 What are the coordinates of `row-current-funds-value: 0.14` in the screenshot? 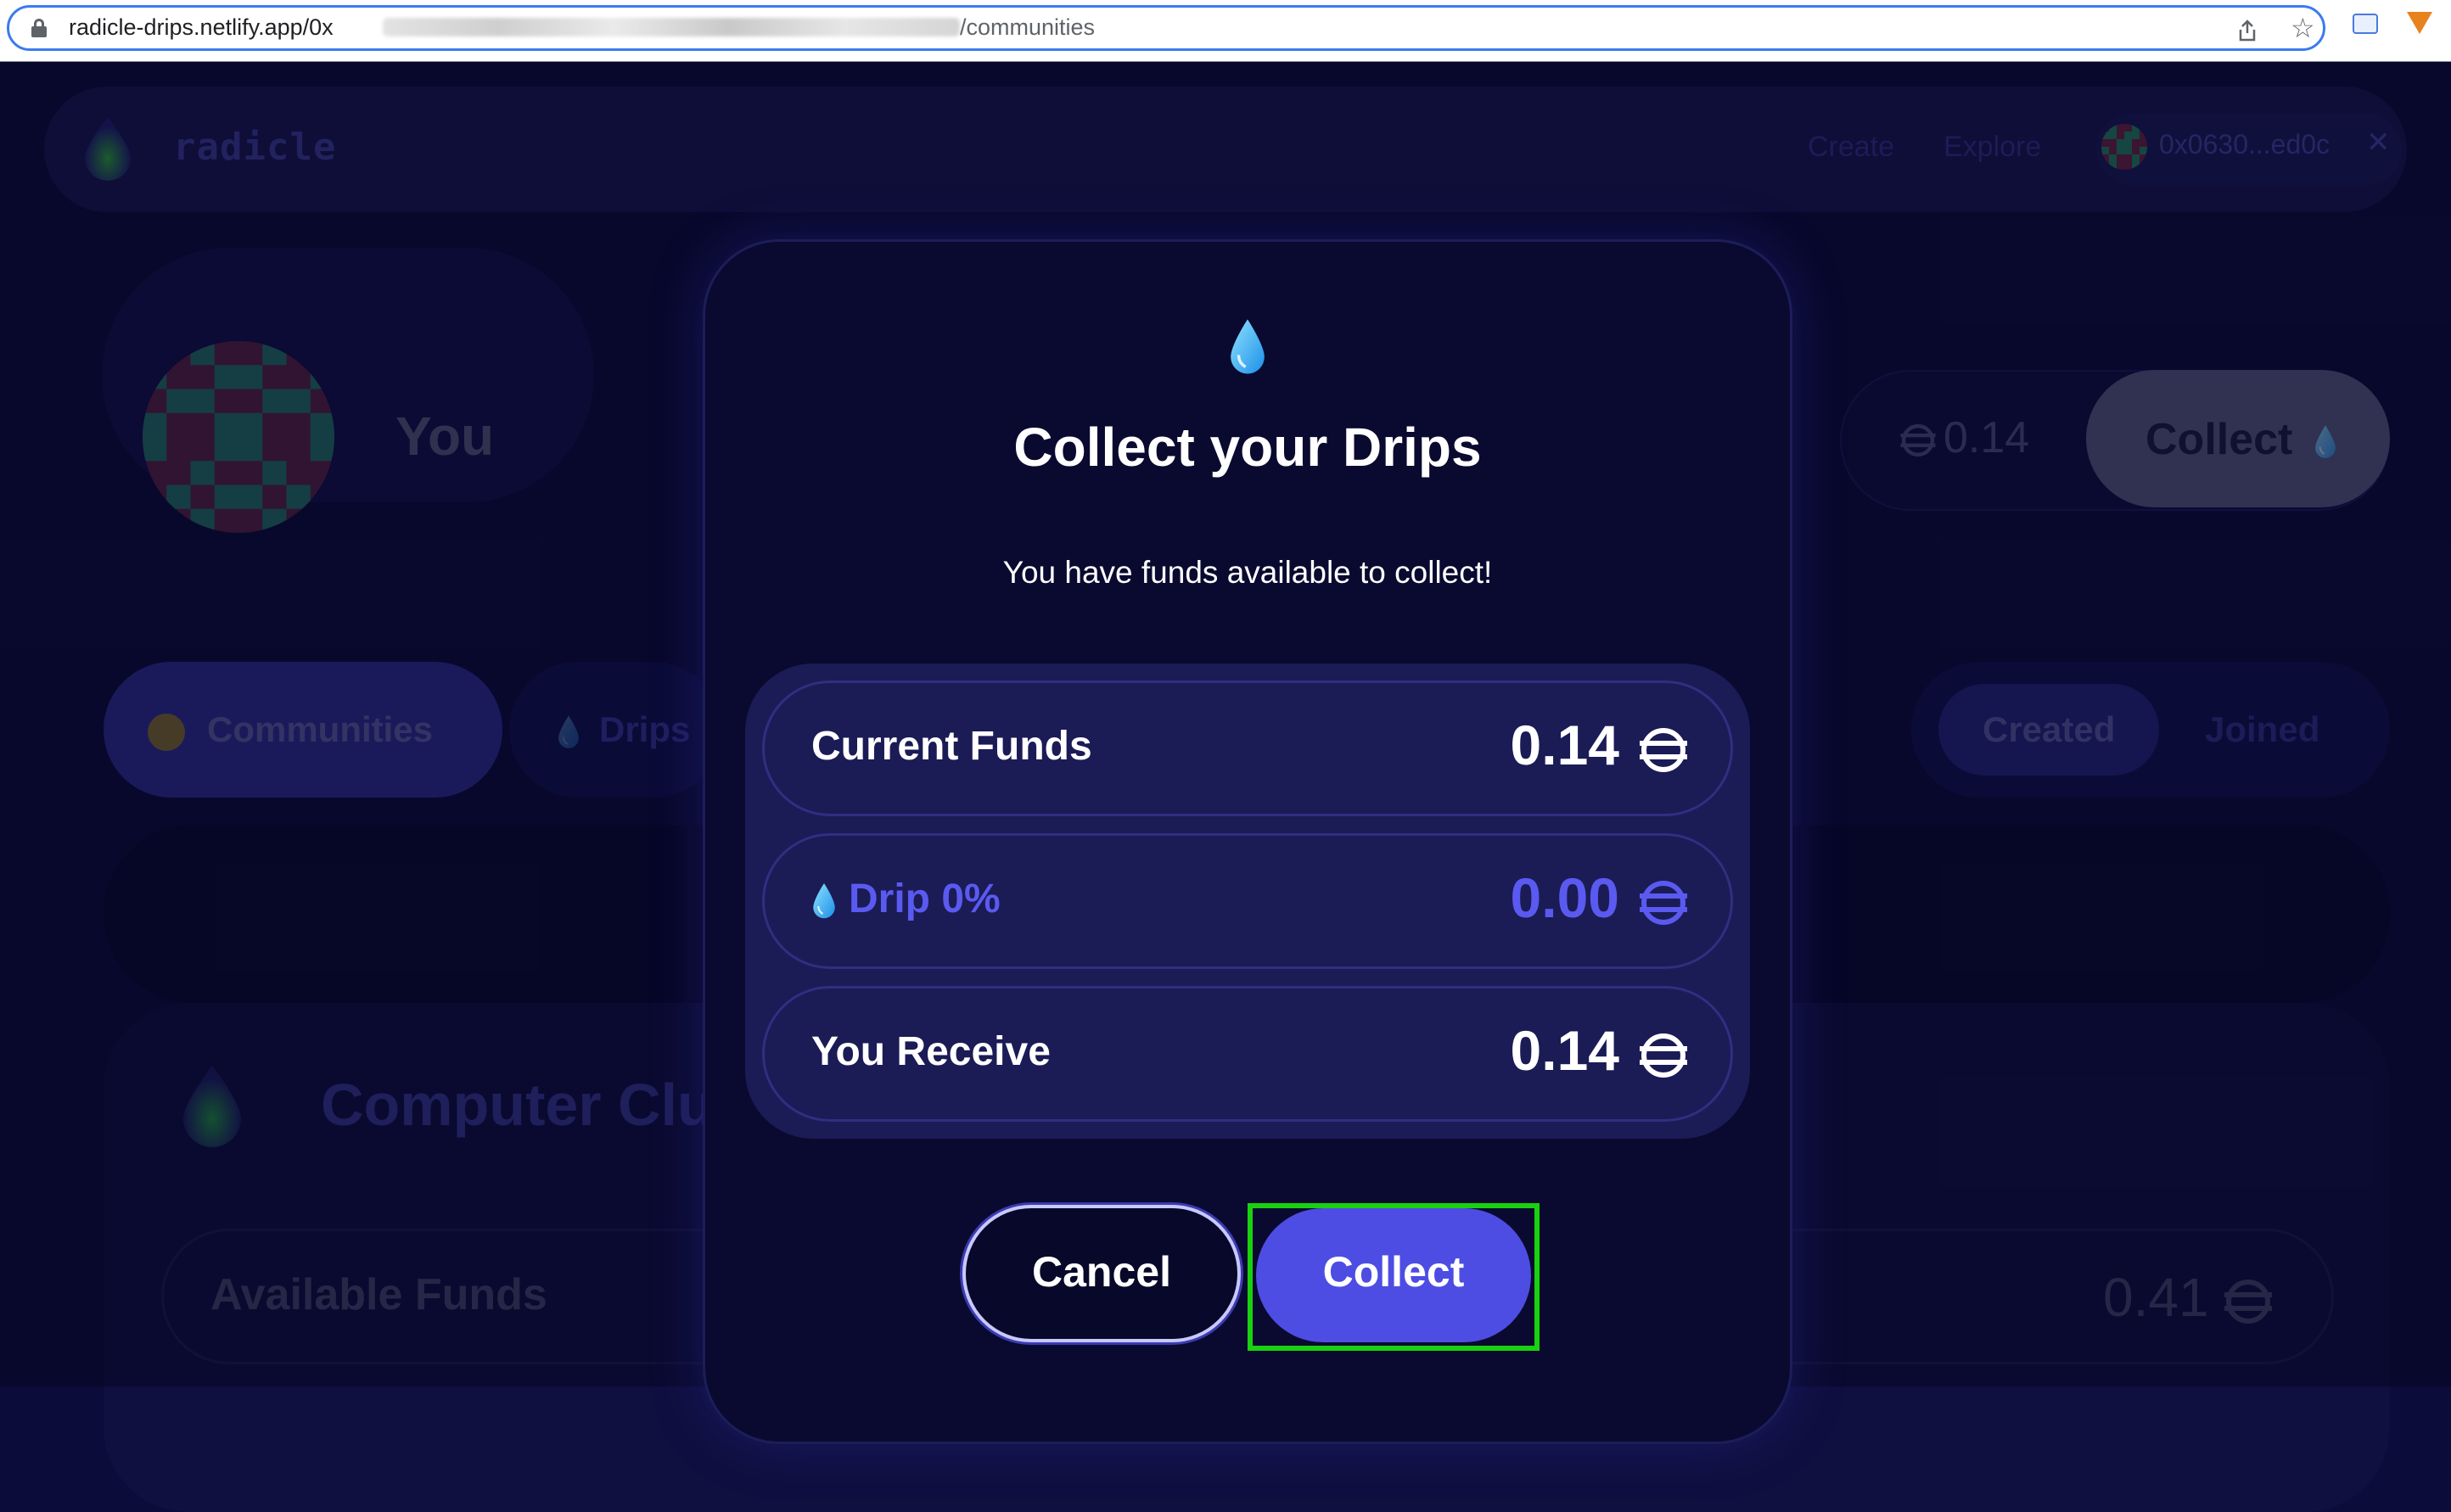 It's located at (1566, 745).